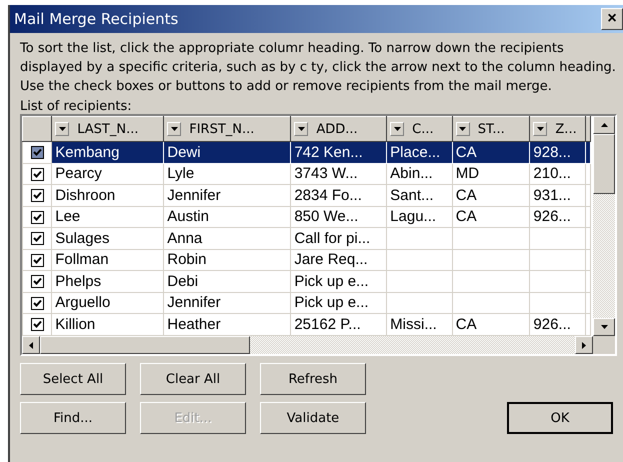 The width and height of the screenshot is (623, 462). Describe the element at coordinates (76, 106) in the screenshot. I see `list-label: List of recipients:` at that location.